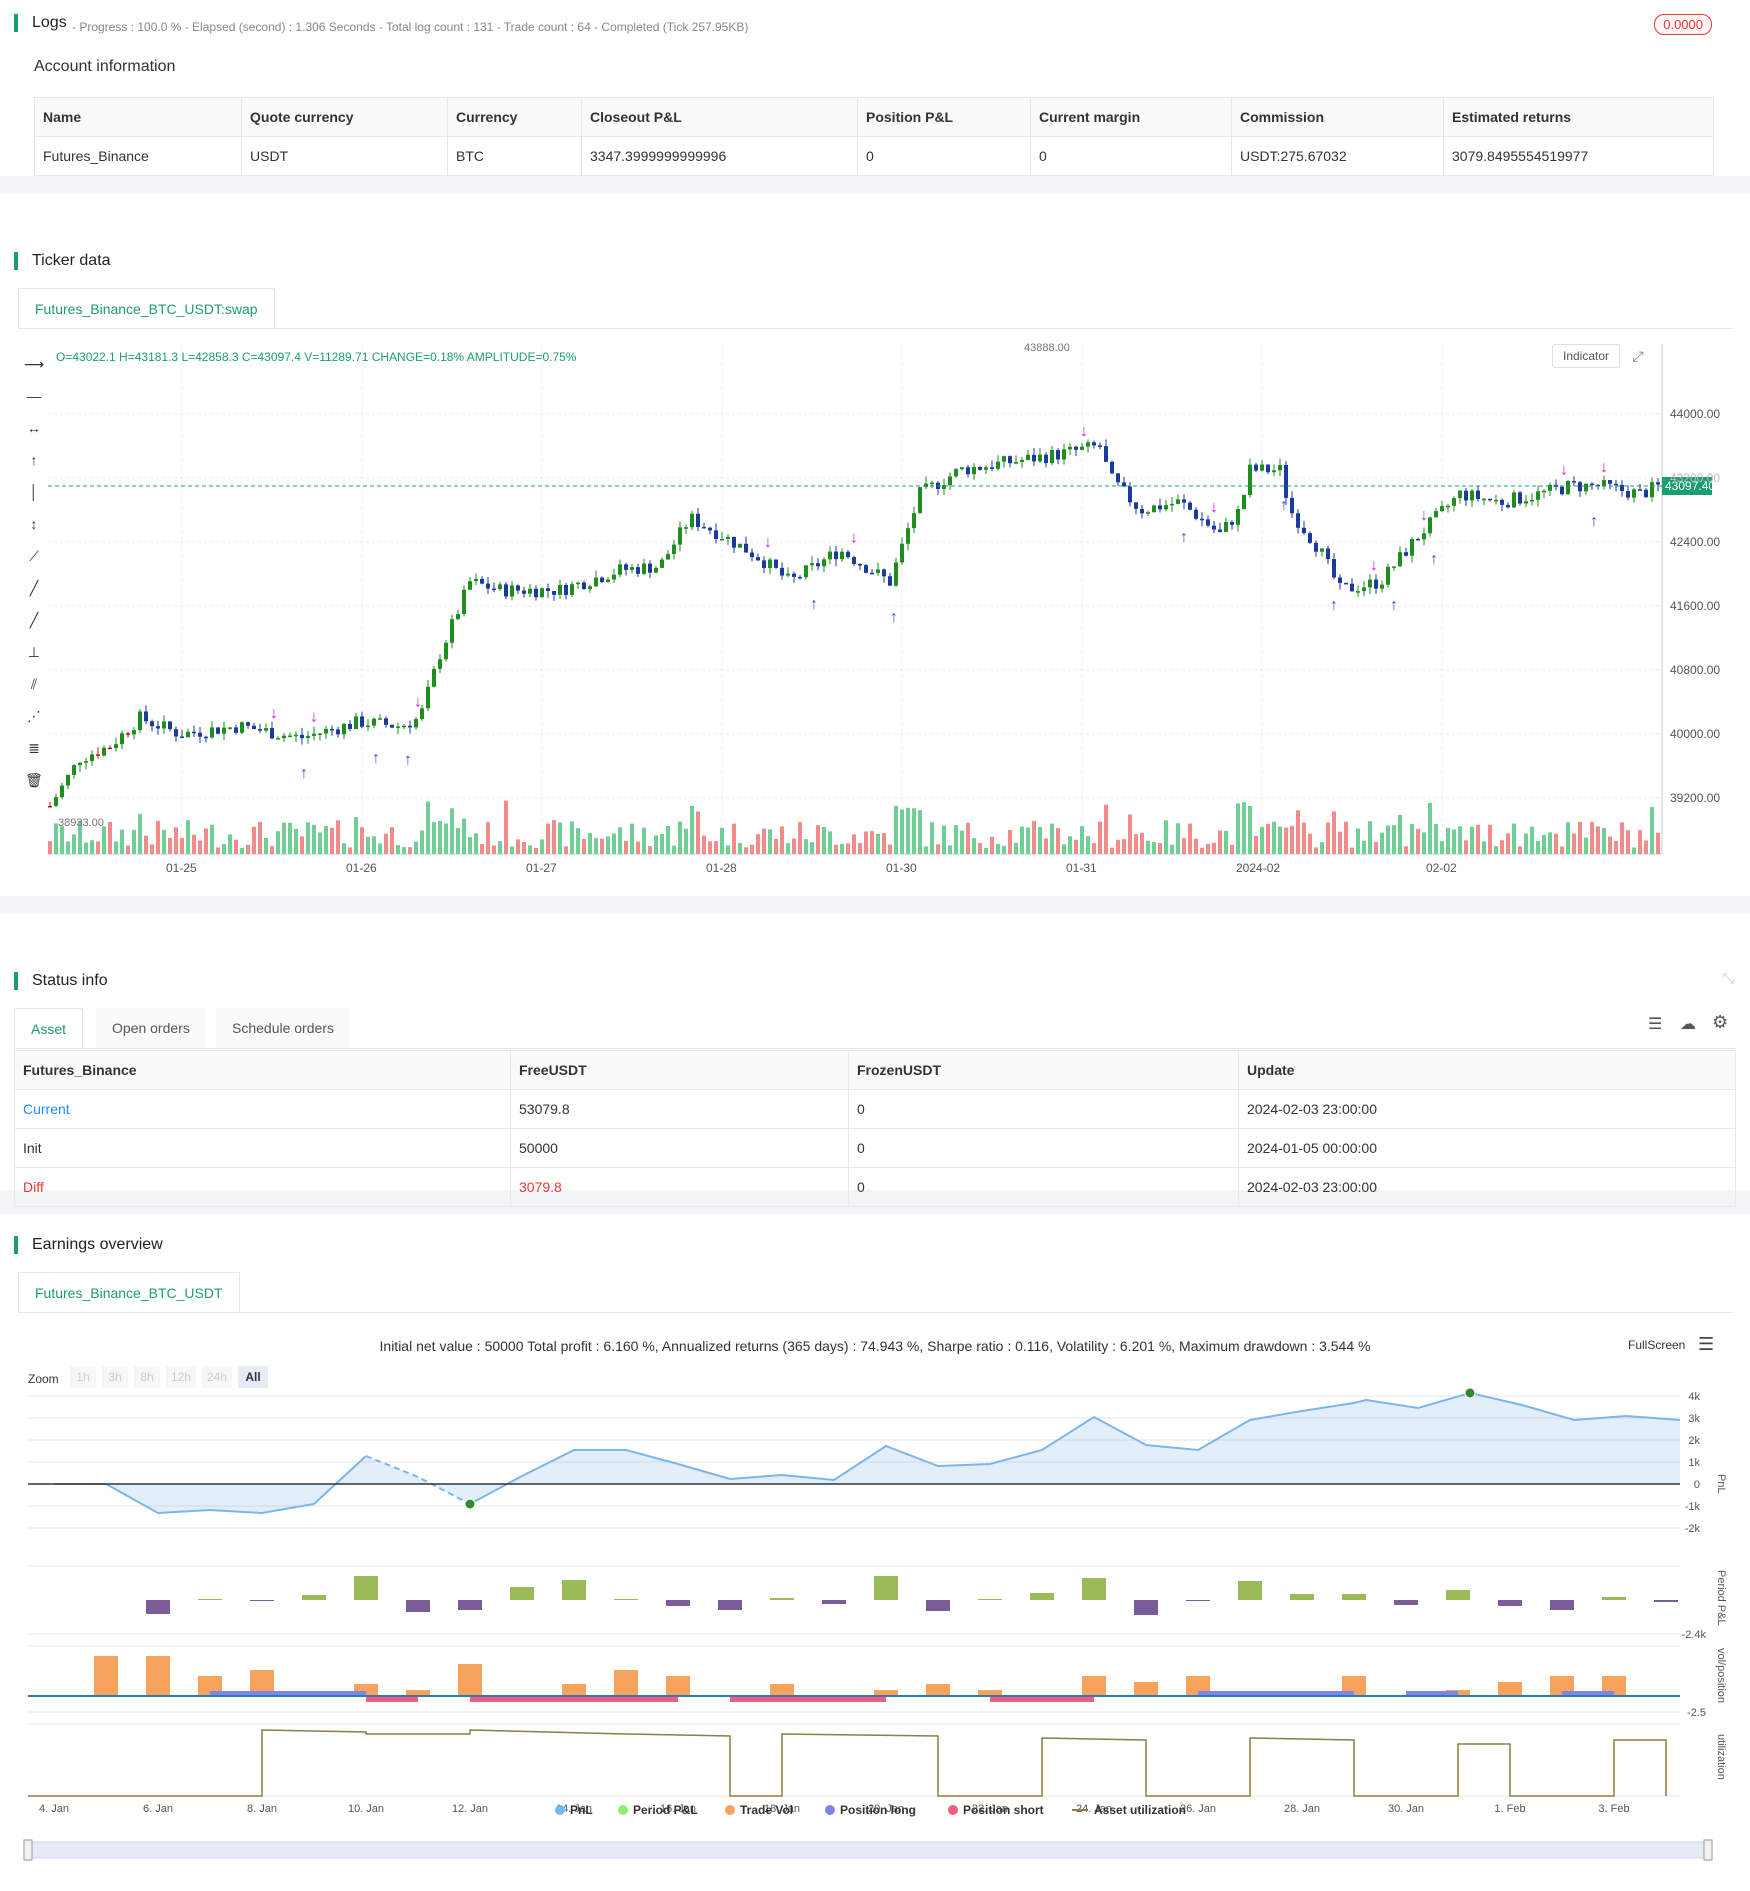  I want to click on legend-trade-vol: Trade Vol, so click(766, 1810).